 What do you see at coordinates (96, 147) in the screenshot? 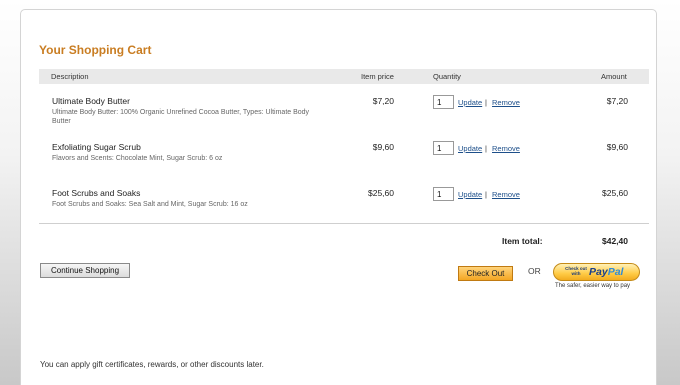
I see `item-name: Exfoliating Sugar Scrub` at bounding box center [96, 147].